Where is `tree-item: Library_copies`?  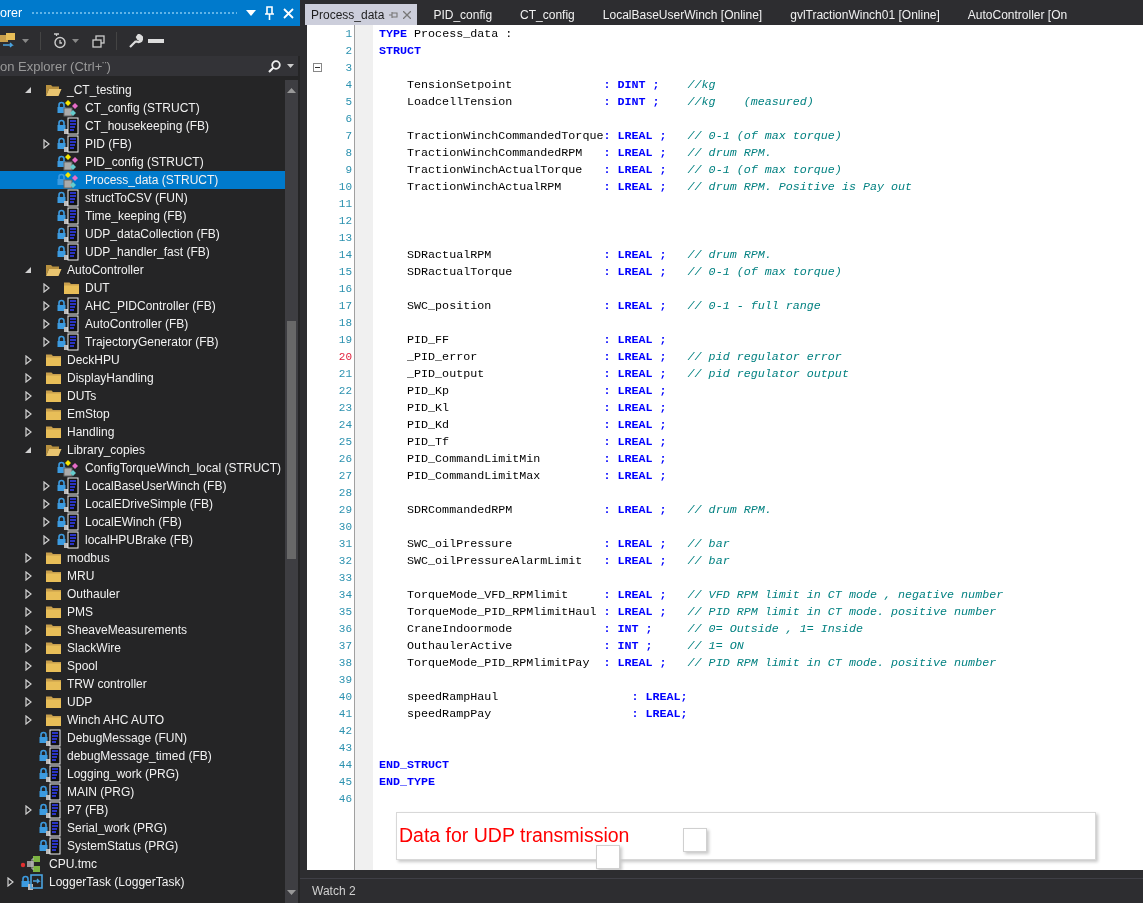 tree-item: Library_copies is located at coordinates (142, 450).